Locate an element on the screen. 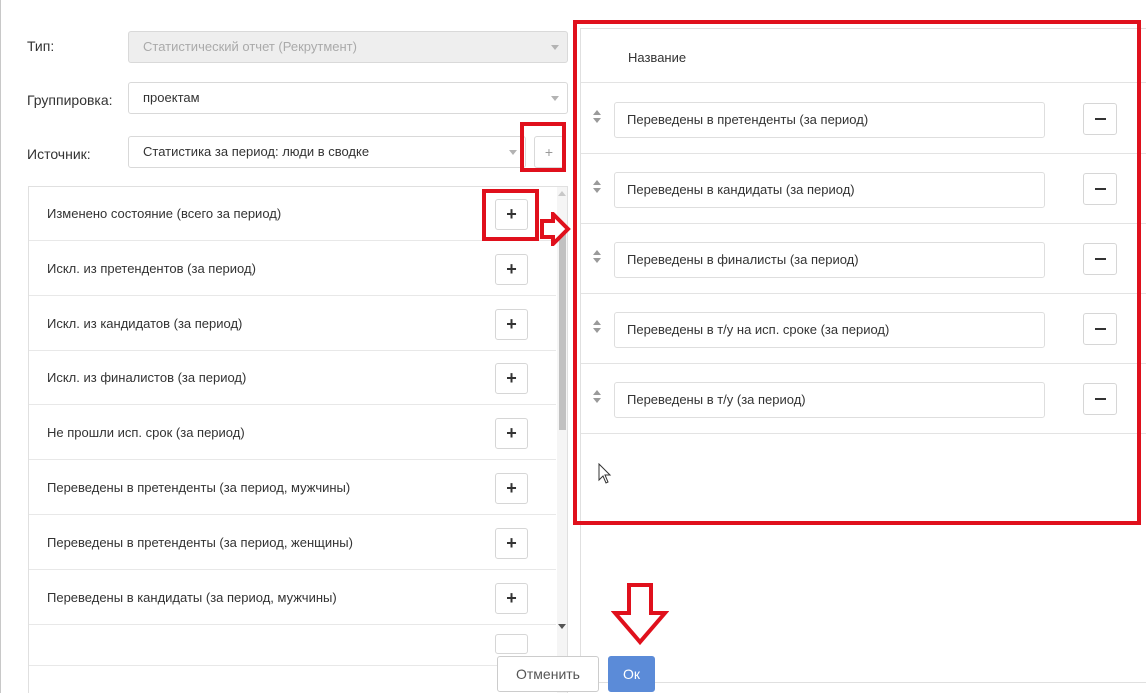  ok-button: Ок is located at coordinates (631, 674).